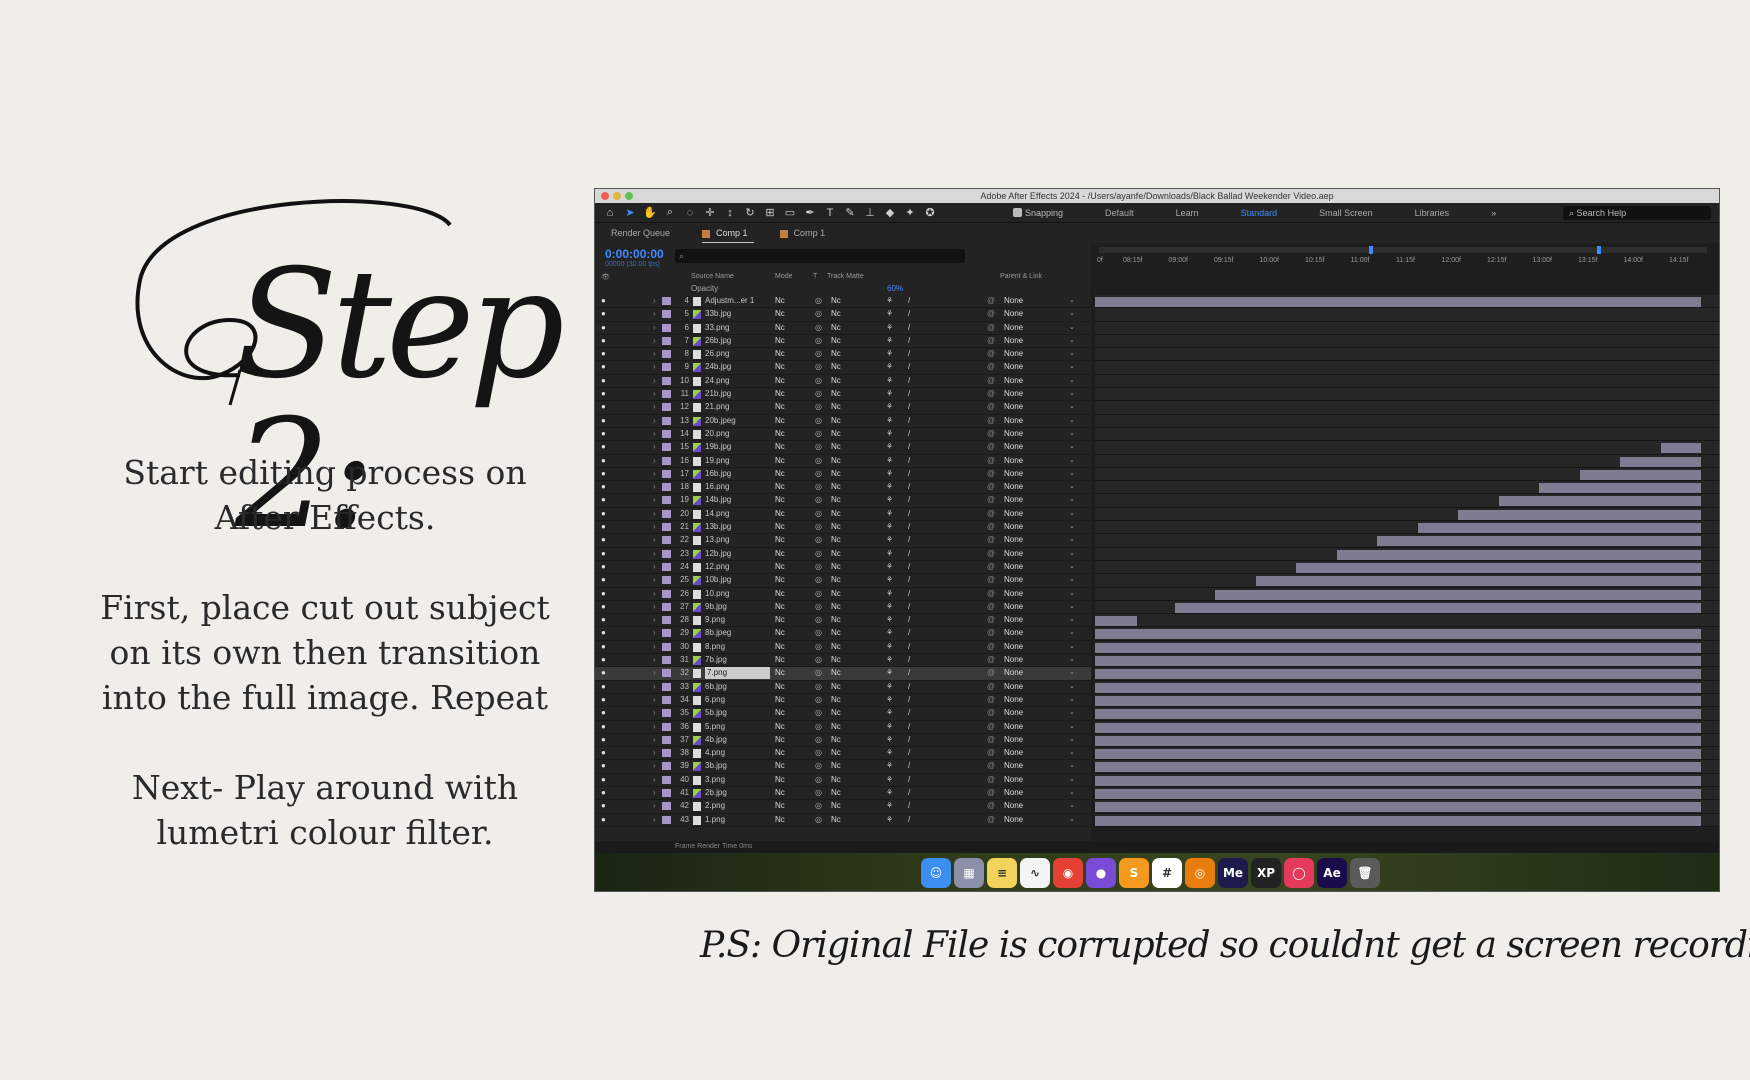  Describe the element at coordinates (784, 276) in the screenshot. I see `col-mode: Mode` at that location.